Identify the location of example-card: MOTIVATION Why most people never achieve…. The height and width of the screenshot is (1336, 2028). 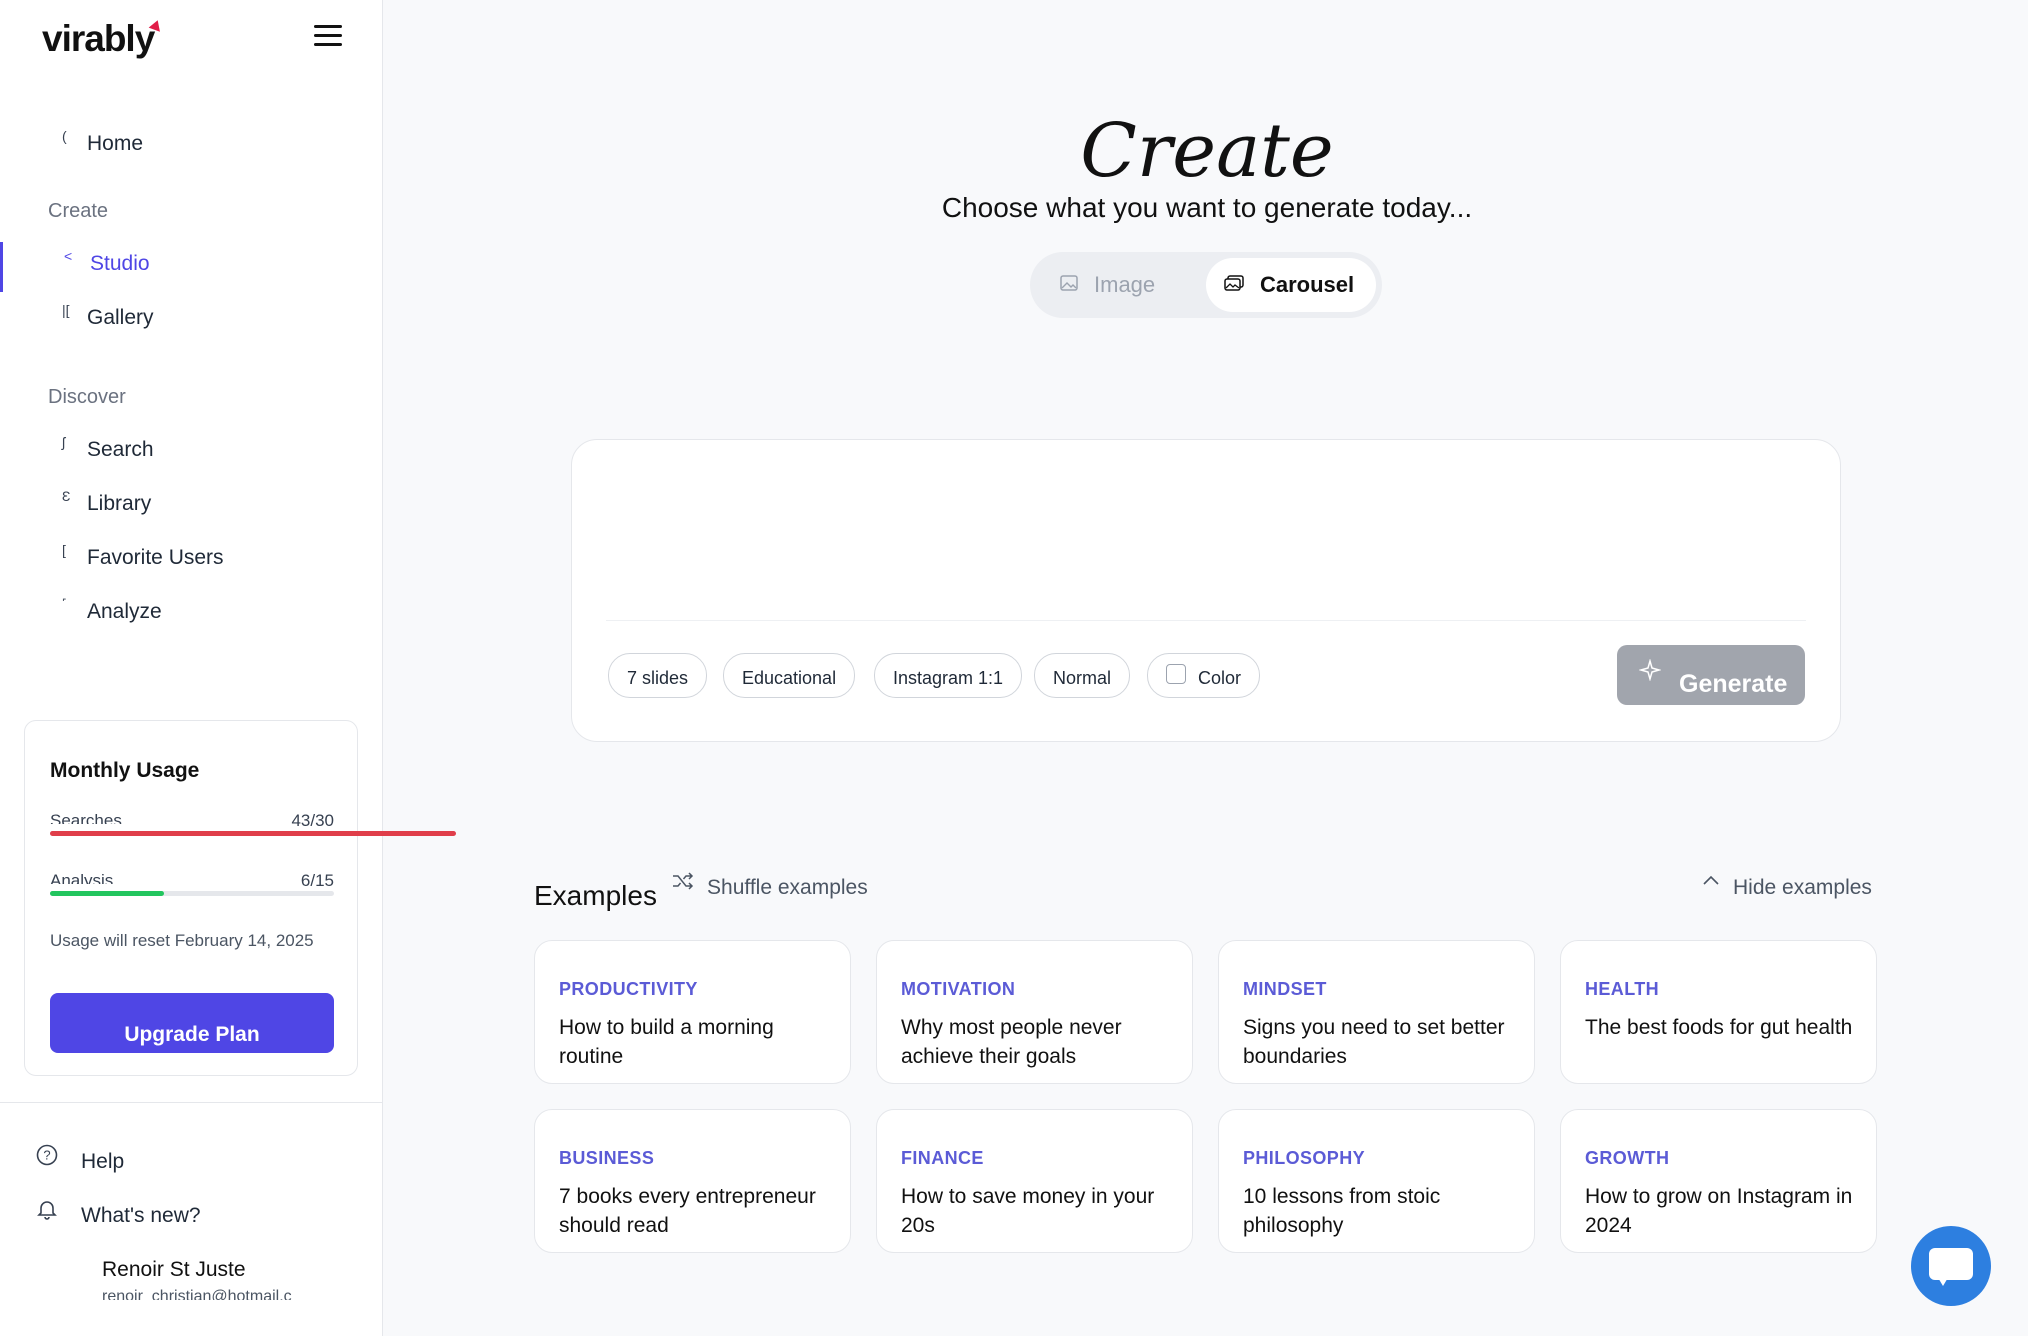
(1034, 1012).